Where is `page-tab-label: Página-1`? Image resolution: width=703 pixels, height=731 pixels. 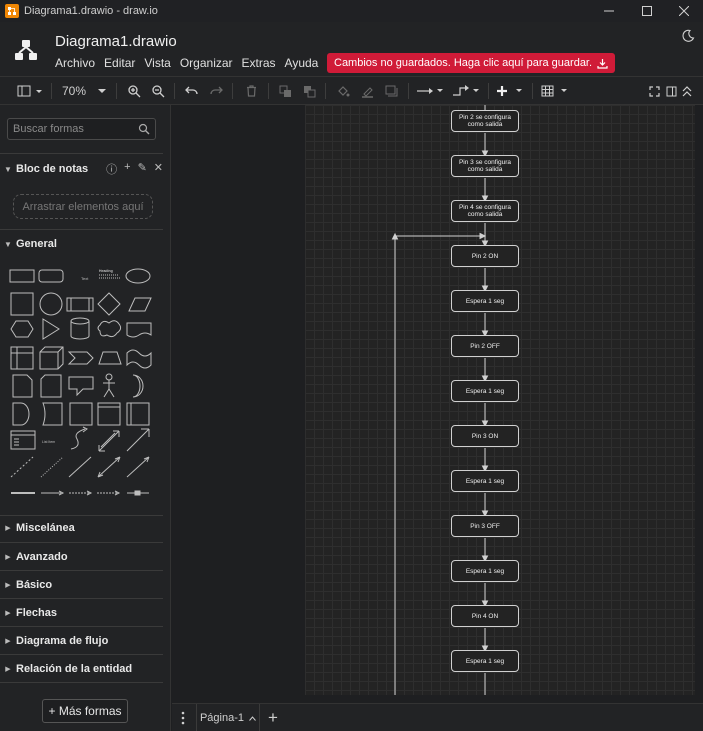 page-tab-label: Página-1 is located at coordinates (222, 718).